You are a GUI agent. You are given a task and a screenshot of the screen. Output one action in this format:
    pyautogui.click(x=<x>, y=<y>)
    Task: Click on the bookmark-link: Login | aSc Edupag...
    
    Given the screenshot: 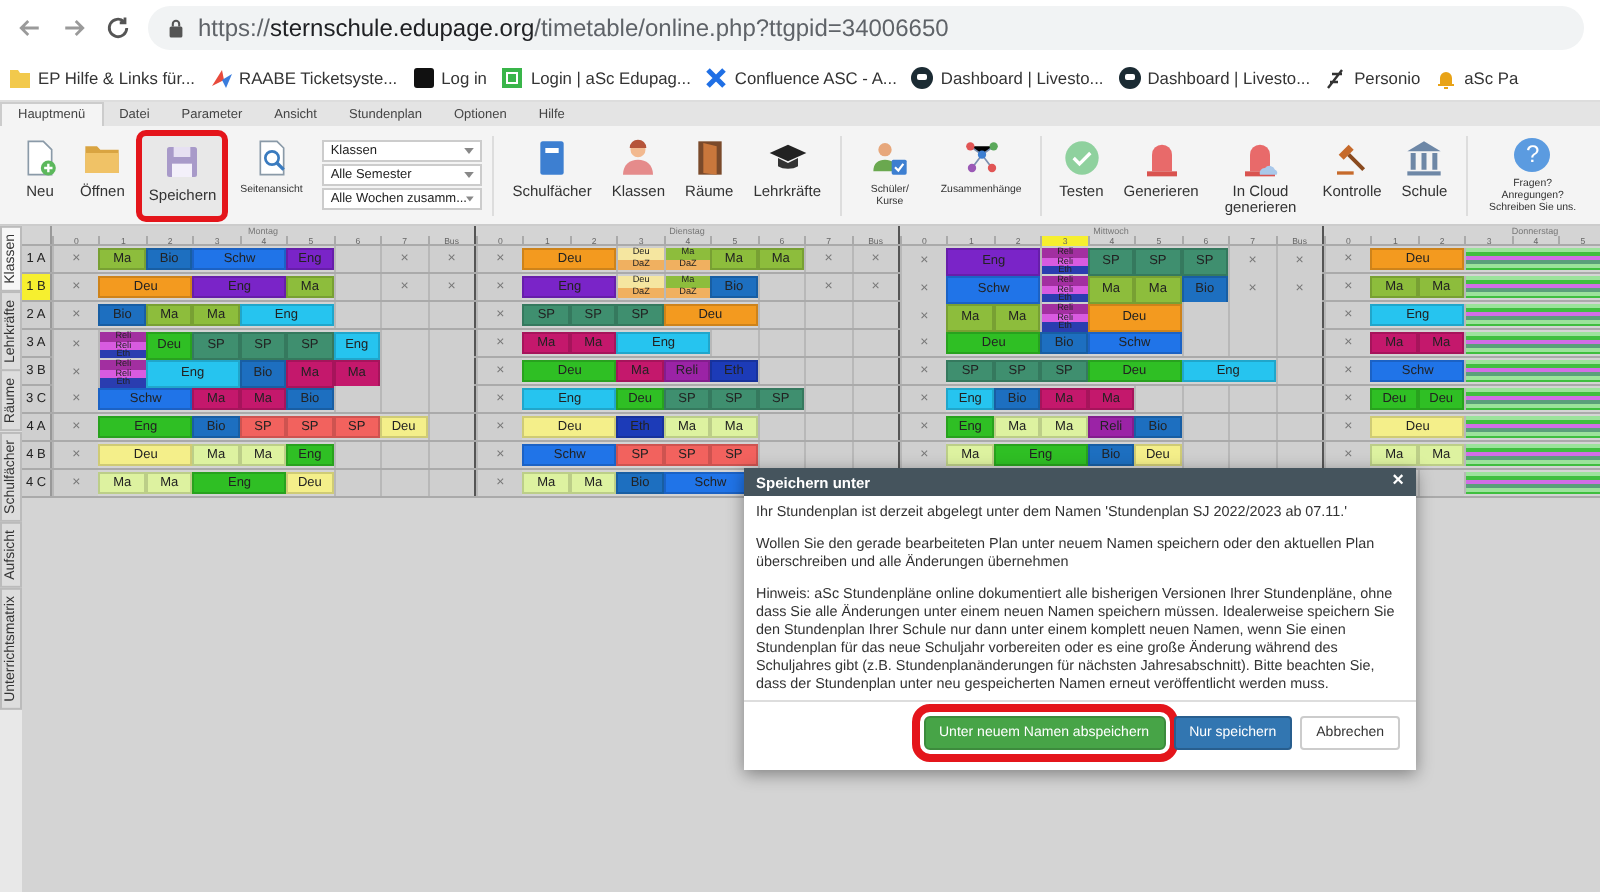 What is the action you would take?
    pyautogui.click(x=595, y=78)
    